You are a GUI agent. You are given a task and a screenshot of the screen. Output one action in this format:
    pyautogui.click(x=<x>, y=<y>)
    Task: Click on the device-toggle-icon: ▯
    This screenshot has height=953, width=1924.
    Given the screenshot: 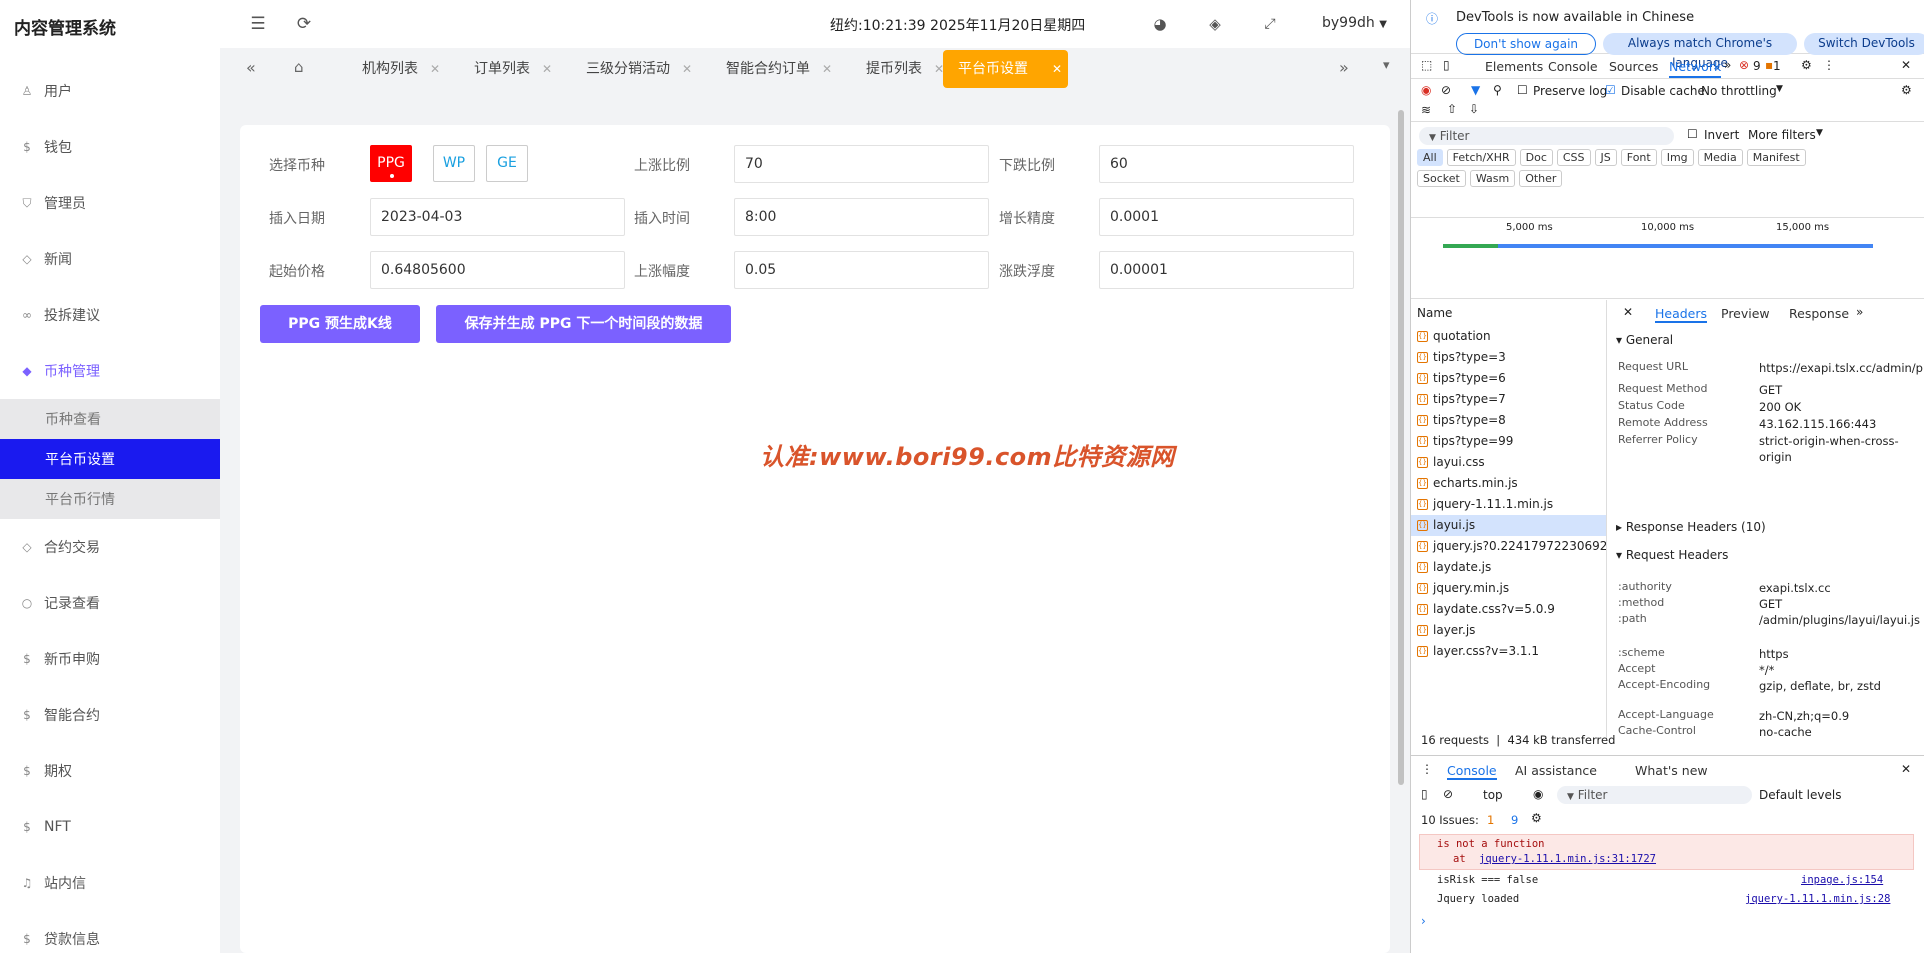 What is the action you would take?
    pyautogui.click(x=1446, y=65)
    